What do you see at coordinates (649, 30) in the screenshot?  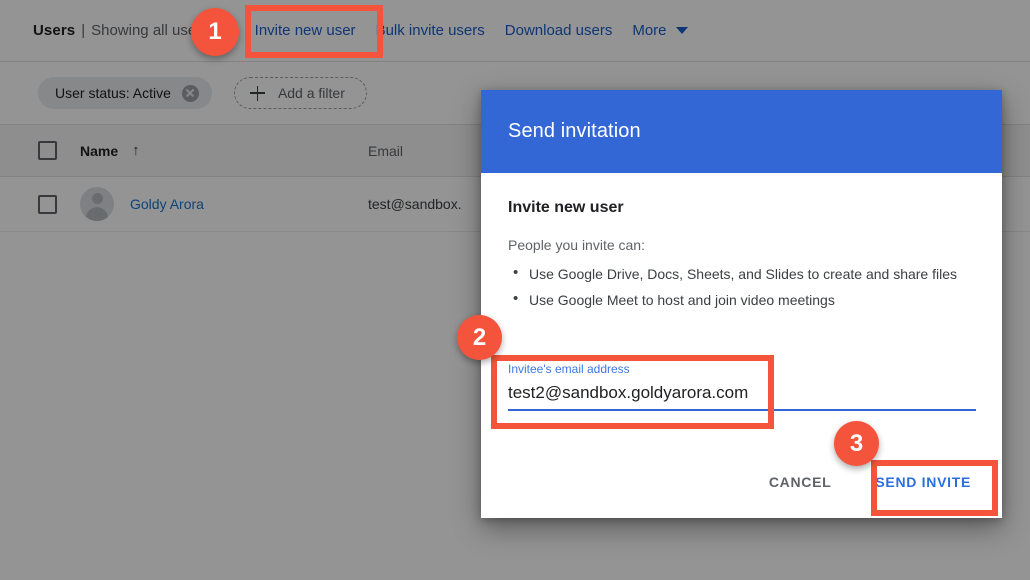 I see `more-label: More` at bounding box center [649, 30].